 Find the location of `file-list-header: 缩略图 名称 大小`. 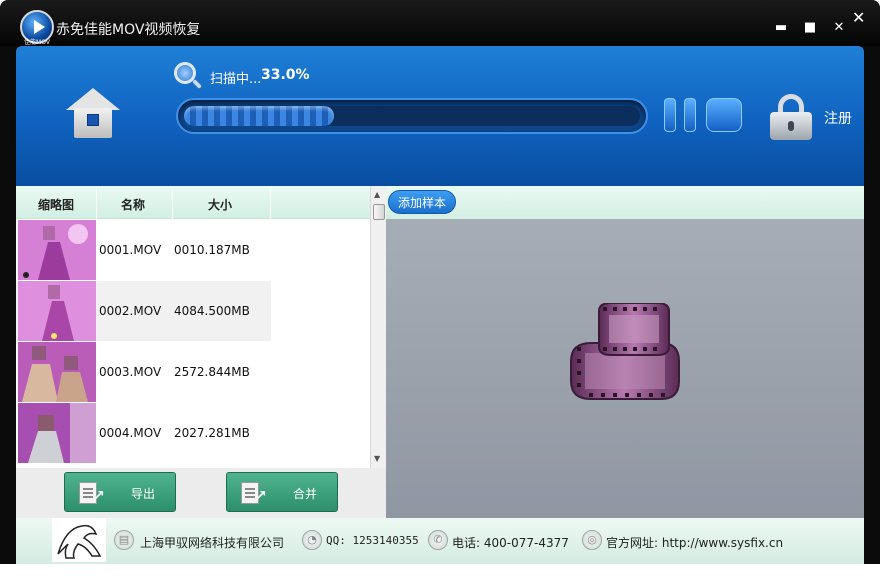

file-list-header: 缩略图 名称 大小 is located at coordinates (193, 202).